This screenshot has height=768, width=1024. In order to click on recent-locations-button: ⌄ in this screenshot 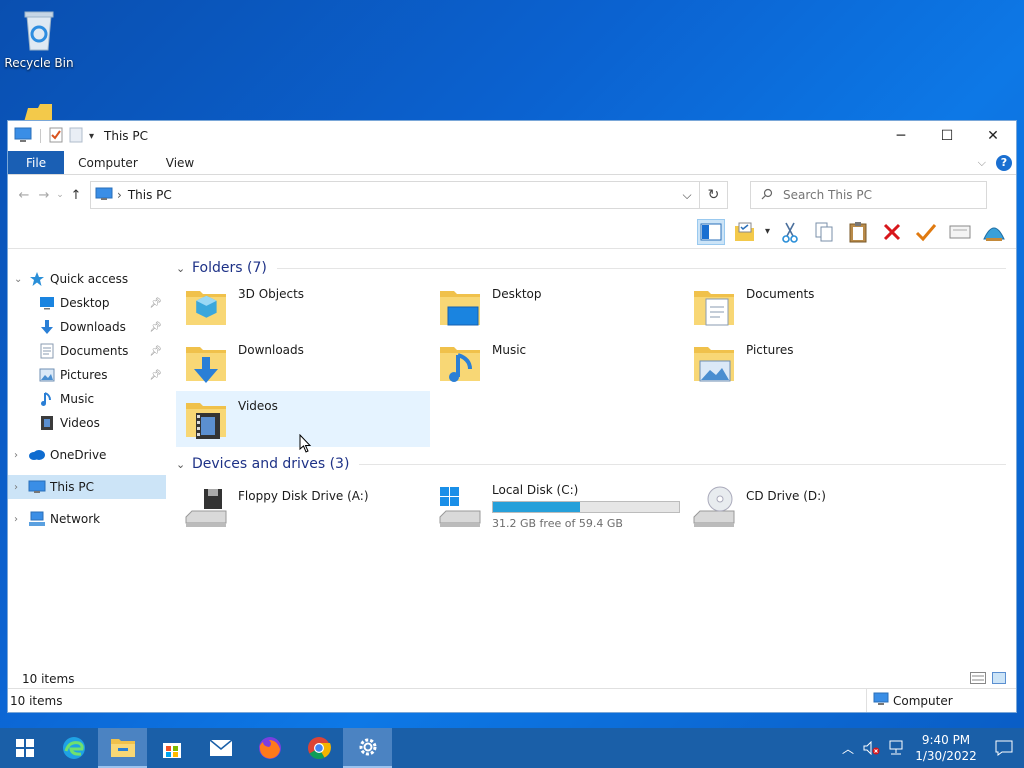, I will do `click(60, 195)`.